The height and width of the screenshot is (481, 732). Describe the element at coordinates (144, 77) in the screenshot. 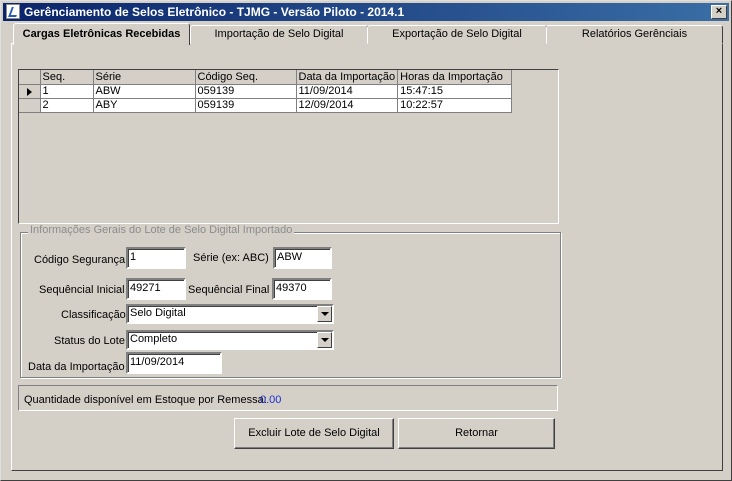

I see `column-header-serie: Série` at that location.